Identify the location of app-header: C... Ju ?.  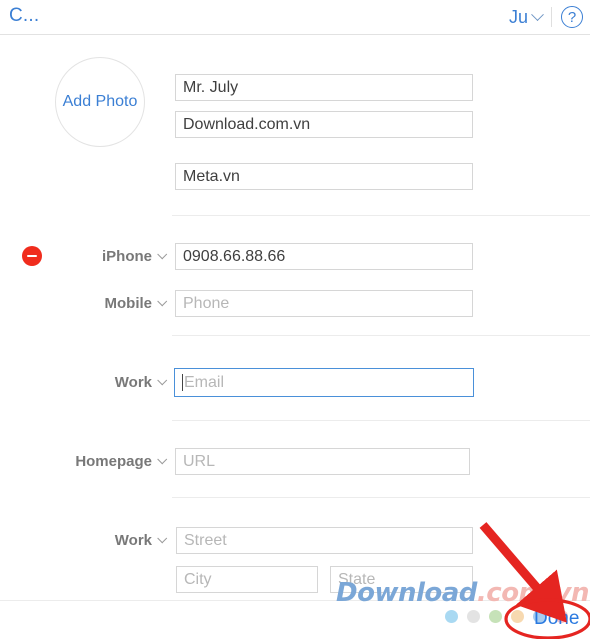
(295, 17).